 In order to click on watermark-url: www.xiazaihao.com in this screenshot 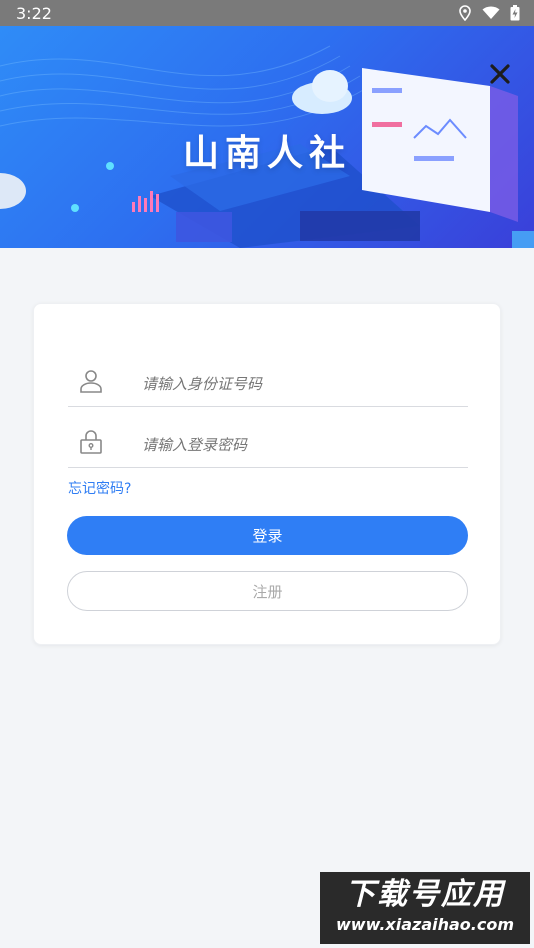, I will do `click(425, 924)`.